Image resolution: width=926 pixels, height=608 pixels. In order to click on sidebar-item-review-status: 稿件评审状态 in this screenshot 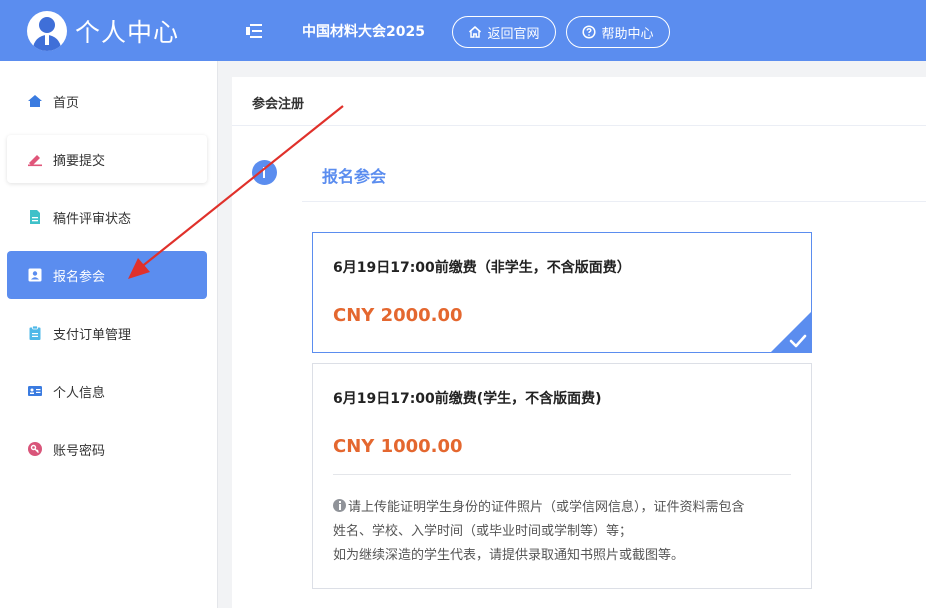, I will do `click(107, 217)`.